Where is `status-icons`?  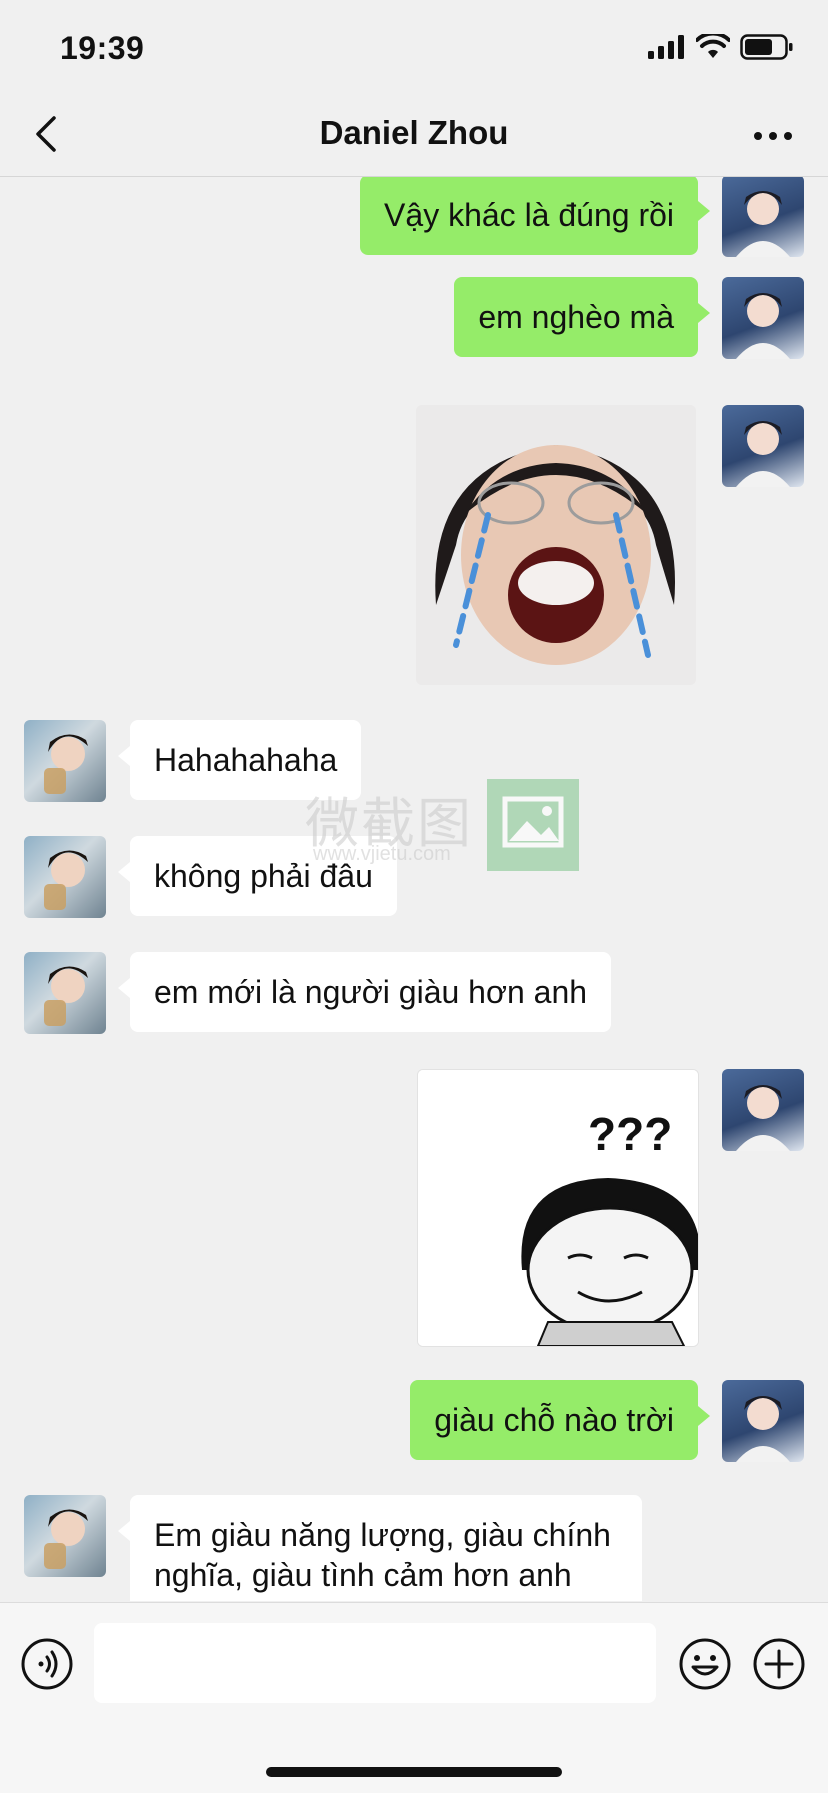
status-icons is located at coordinates (721, 47).